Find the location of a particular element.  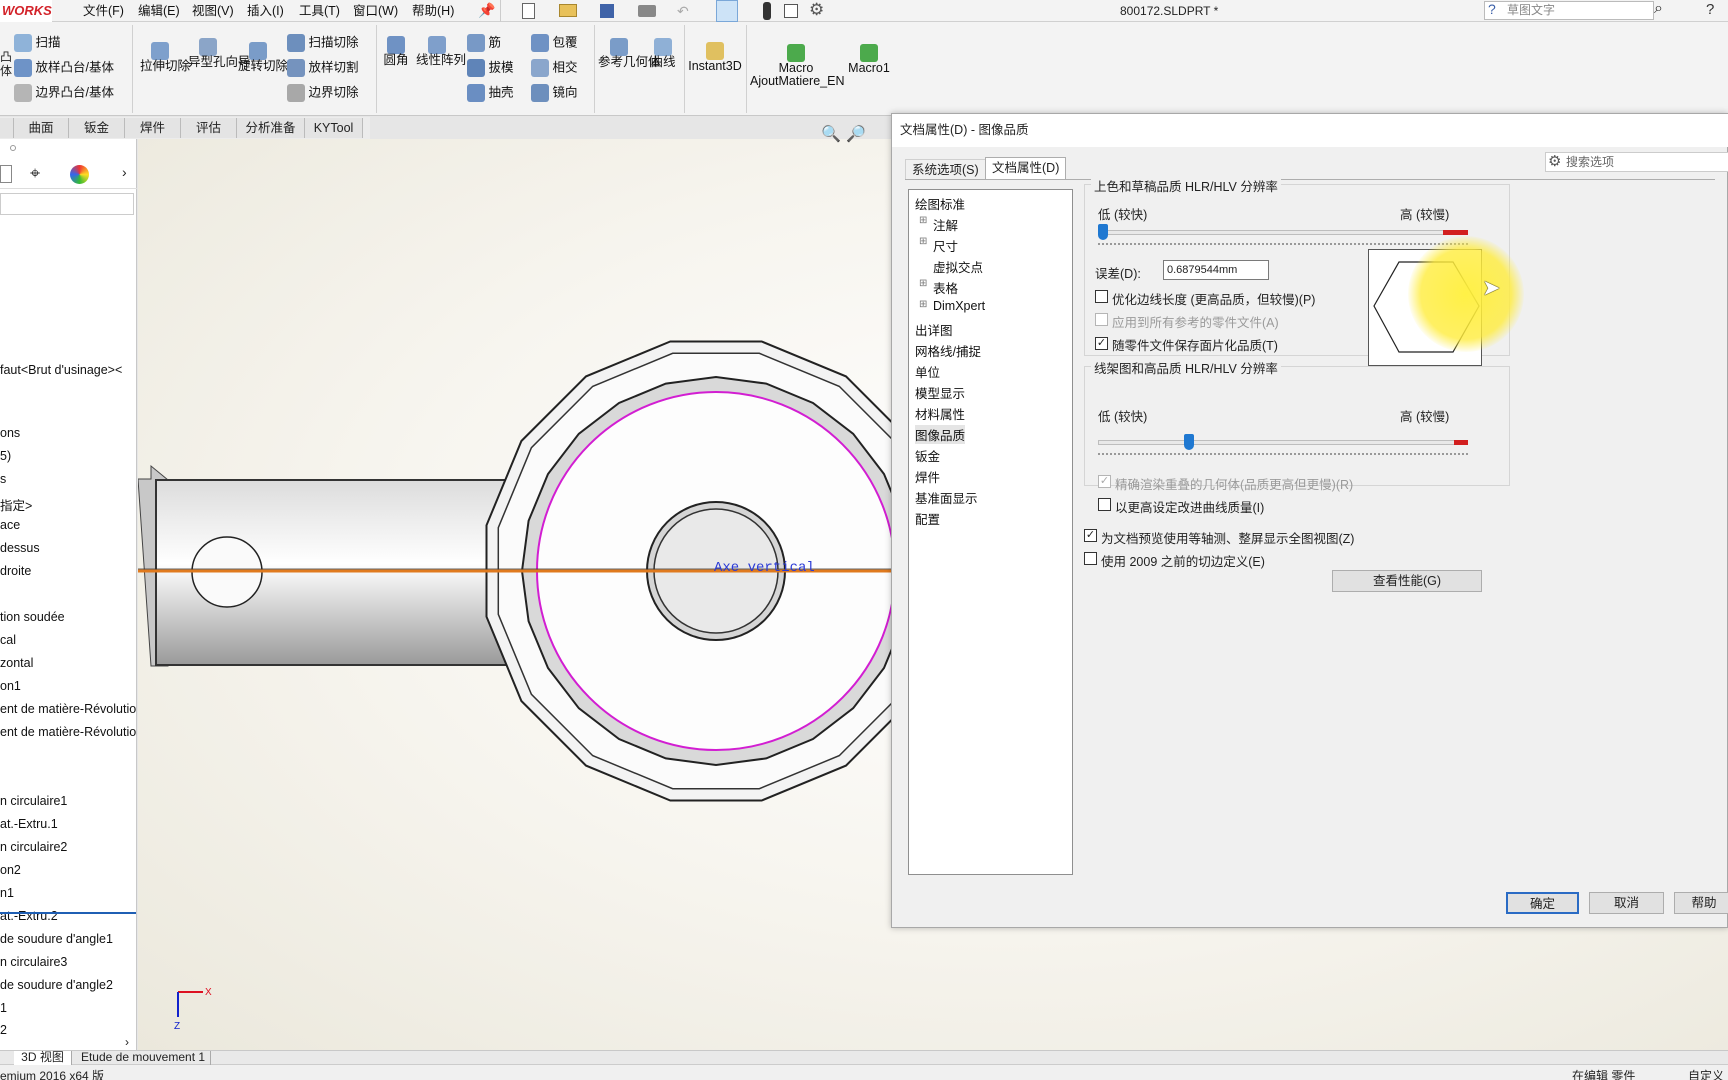

tree-item: faut<Brut d'usinage>< is located at coordinates (61, 370).